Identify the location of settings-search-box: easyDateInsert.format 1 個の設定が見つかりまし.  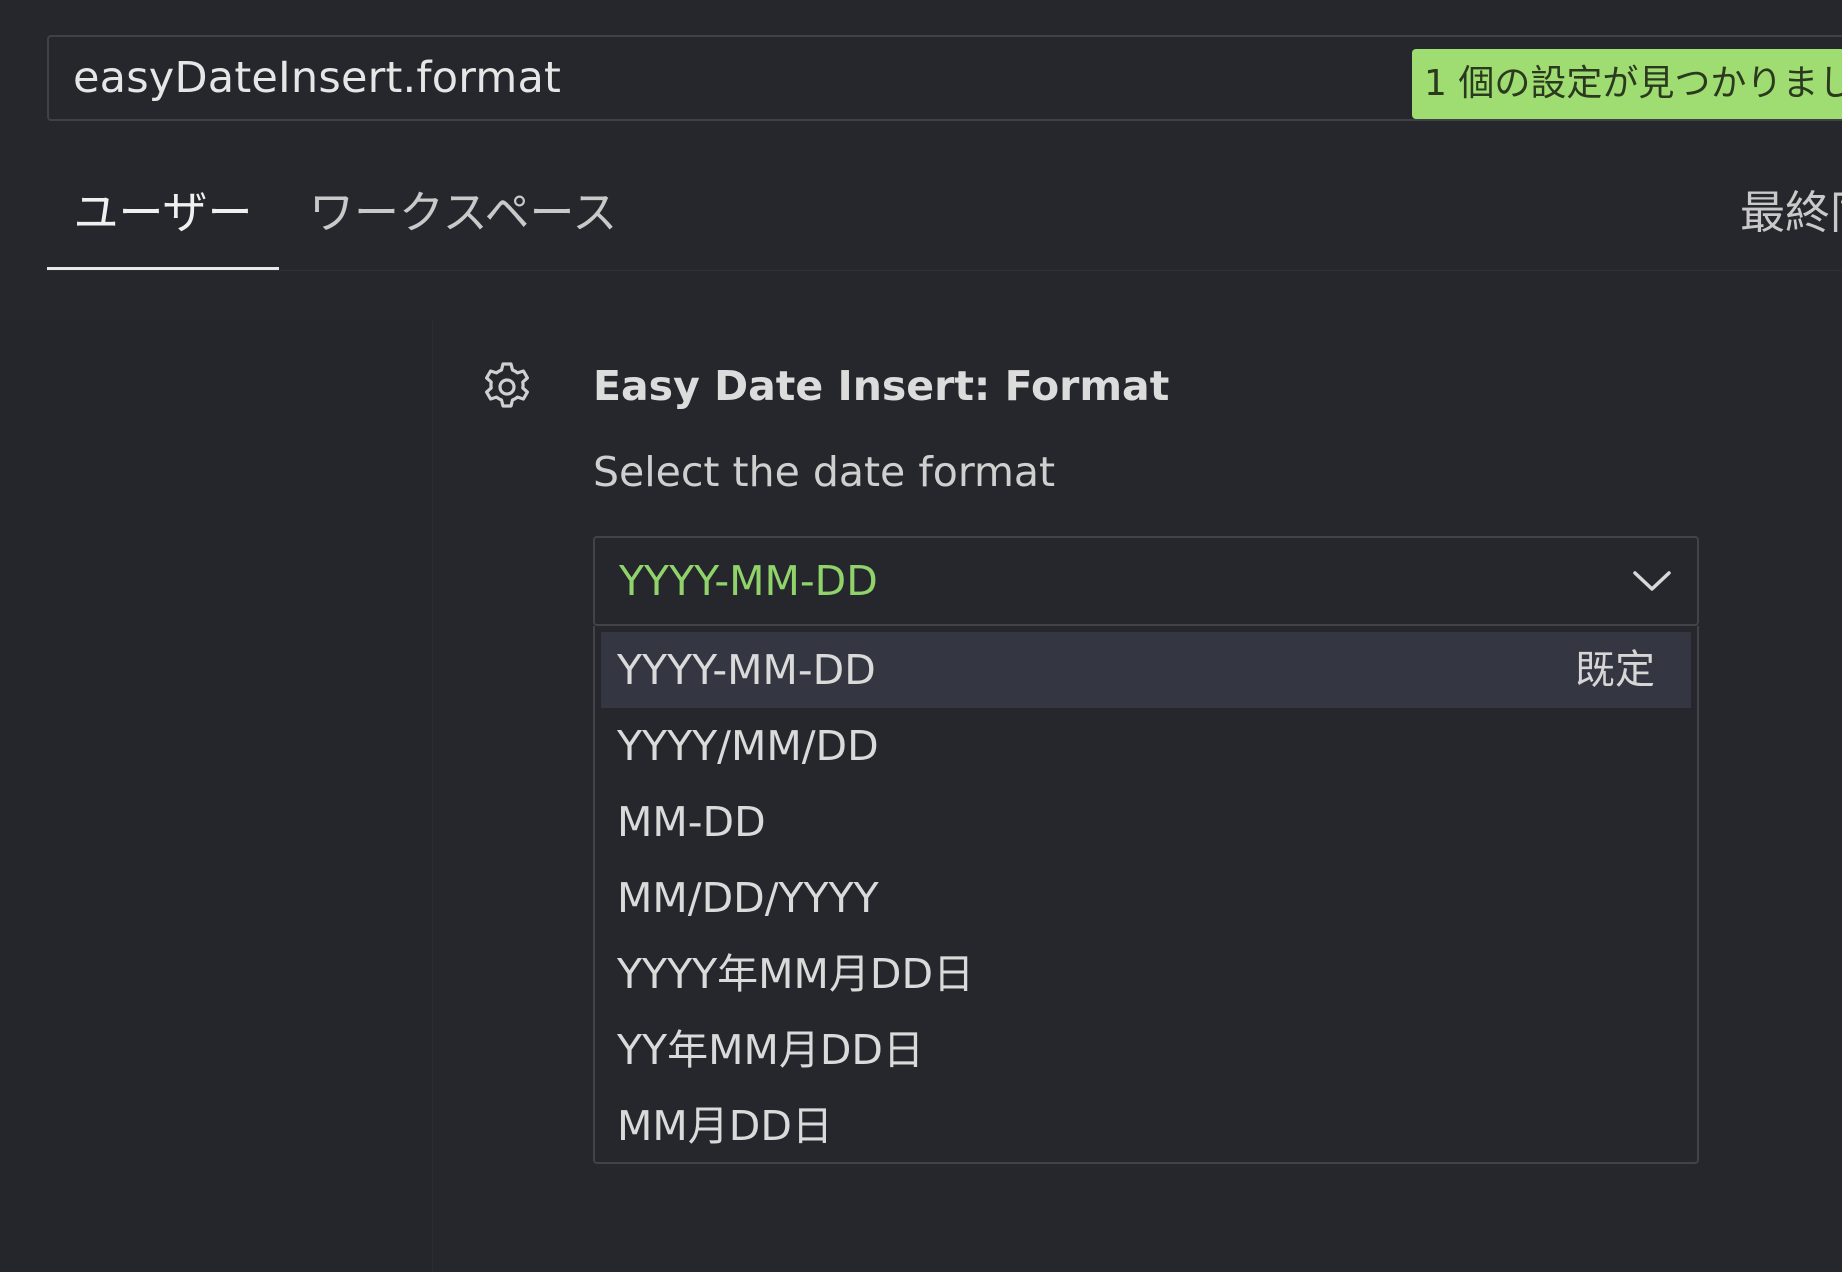
(944, 78).